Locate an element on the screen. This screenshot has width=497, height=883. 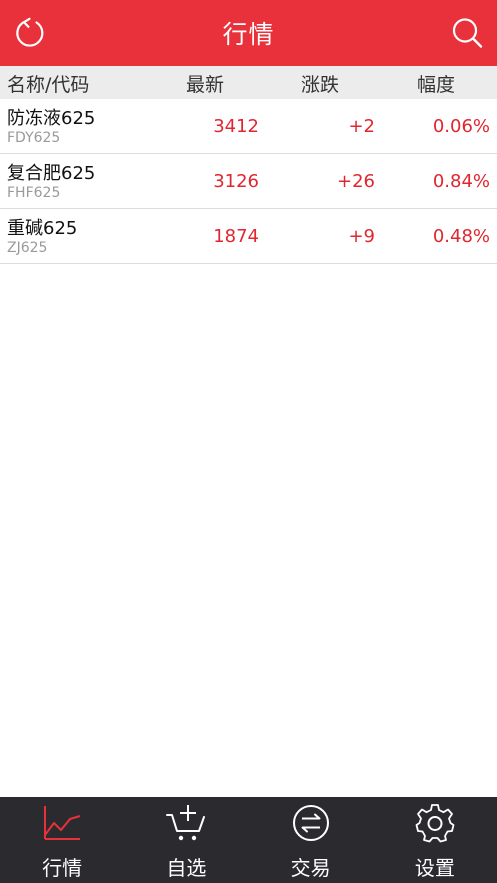
quote-name: 防冻液625 is located at coordinates (51, 118).